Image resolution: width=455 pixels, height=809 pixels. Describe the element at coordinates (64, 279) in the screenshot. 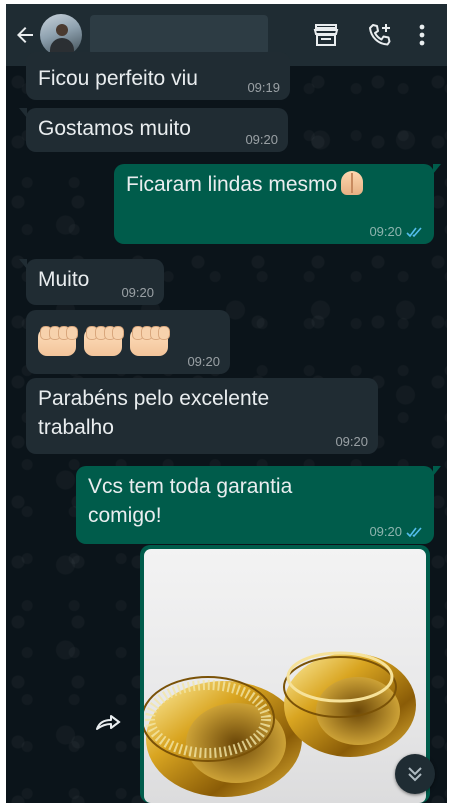

I see `message-text: Muito` at that location.